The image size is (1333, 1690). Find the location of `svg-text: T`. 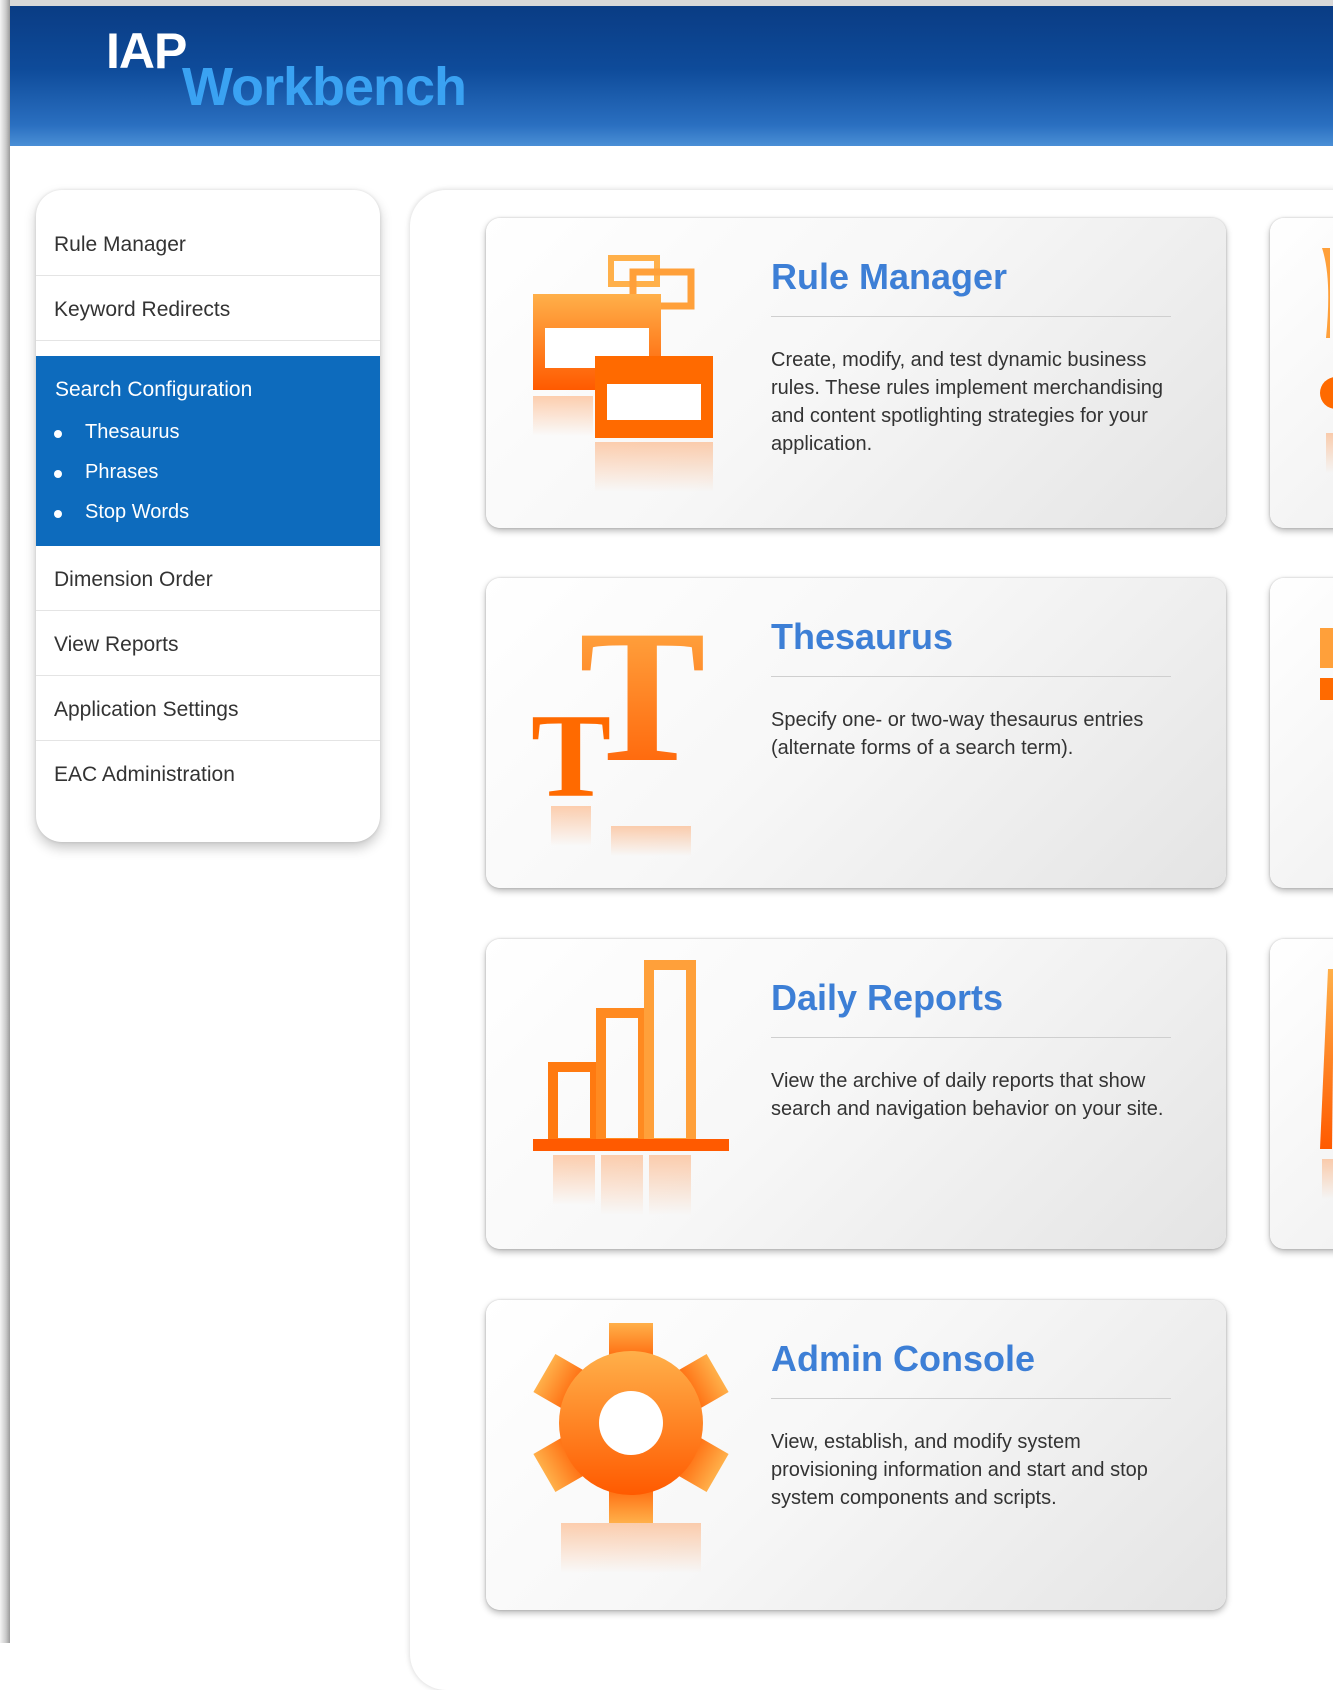

svg-text: T is located at coordinates (642, 699).